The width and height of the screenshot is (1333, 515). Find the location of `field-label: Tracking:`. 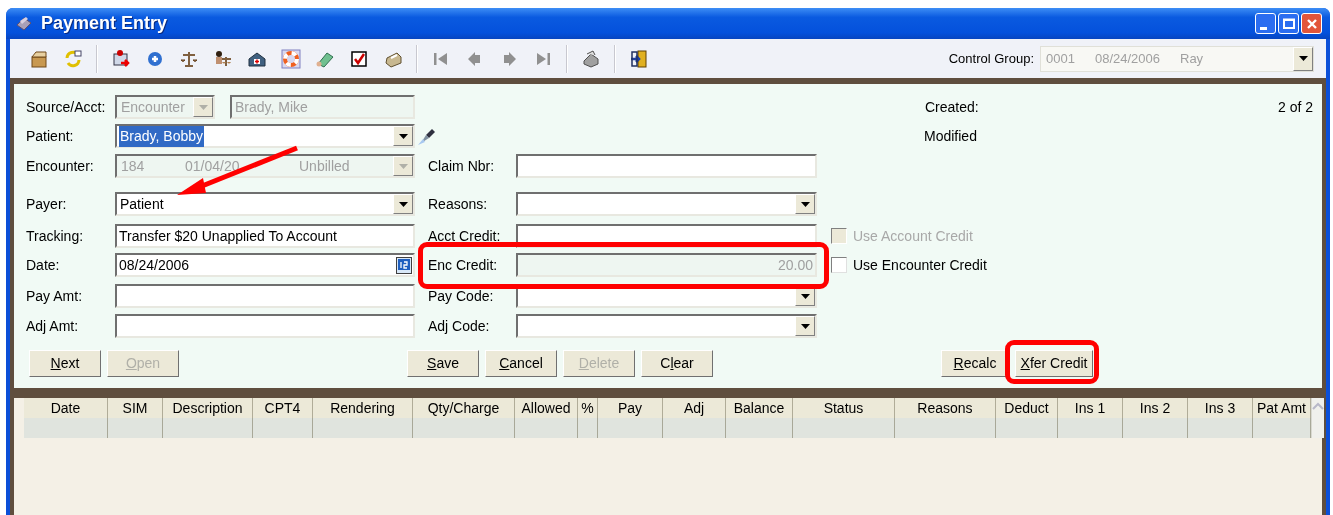

field-label: Tracking: is located at coordinates (55, 236).